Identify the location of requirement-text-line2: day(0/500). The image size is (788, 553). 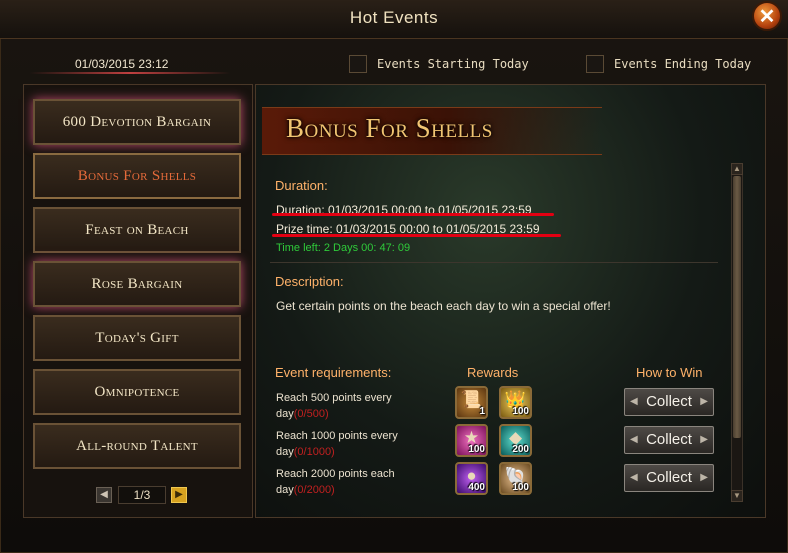
(334, 414).